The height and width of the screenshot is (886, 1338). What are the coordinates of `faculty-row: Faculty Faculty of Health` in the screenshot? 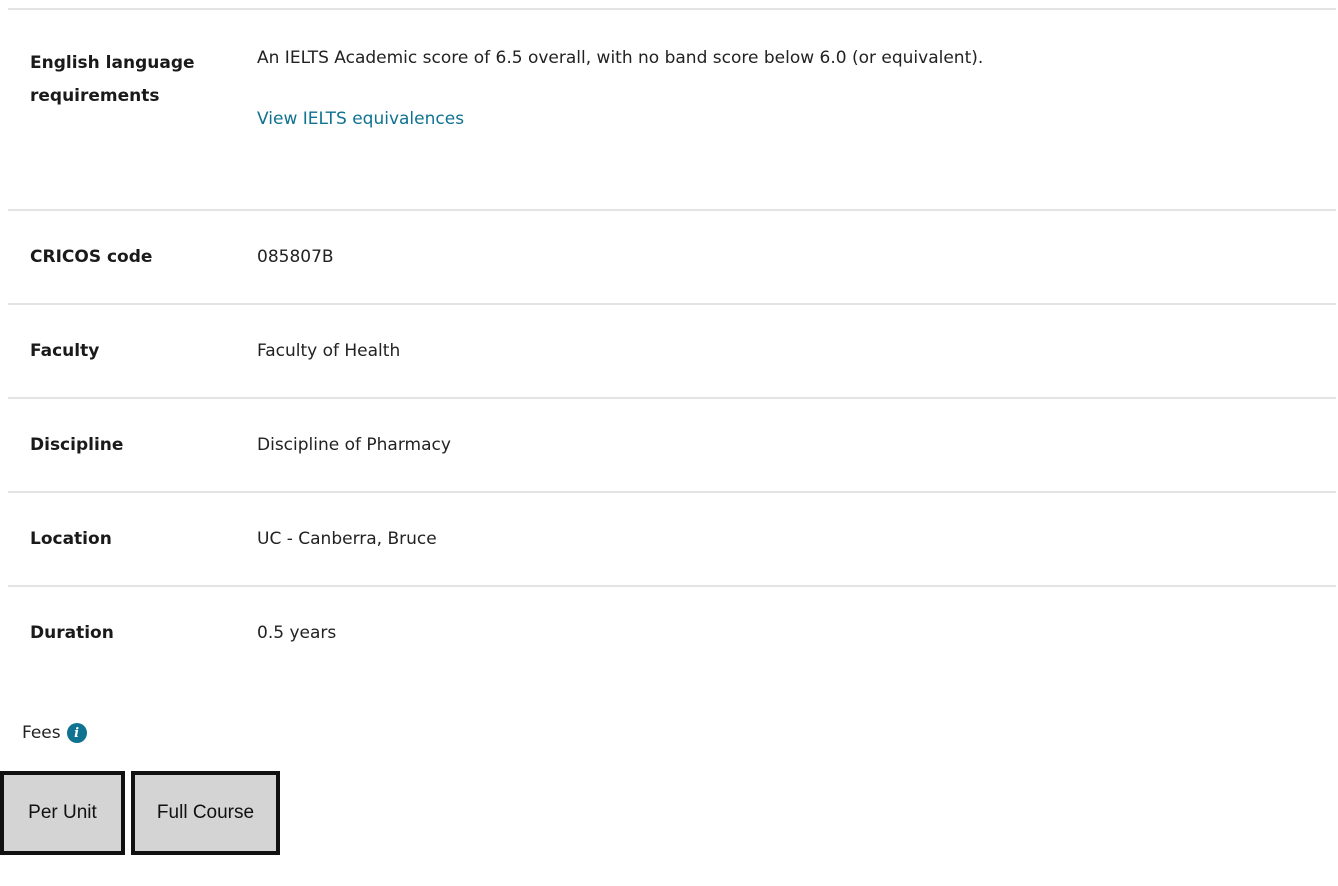 It's located at (672, 350).